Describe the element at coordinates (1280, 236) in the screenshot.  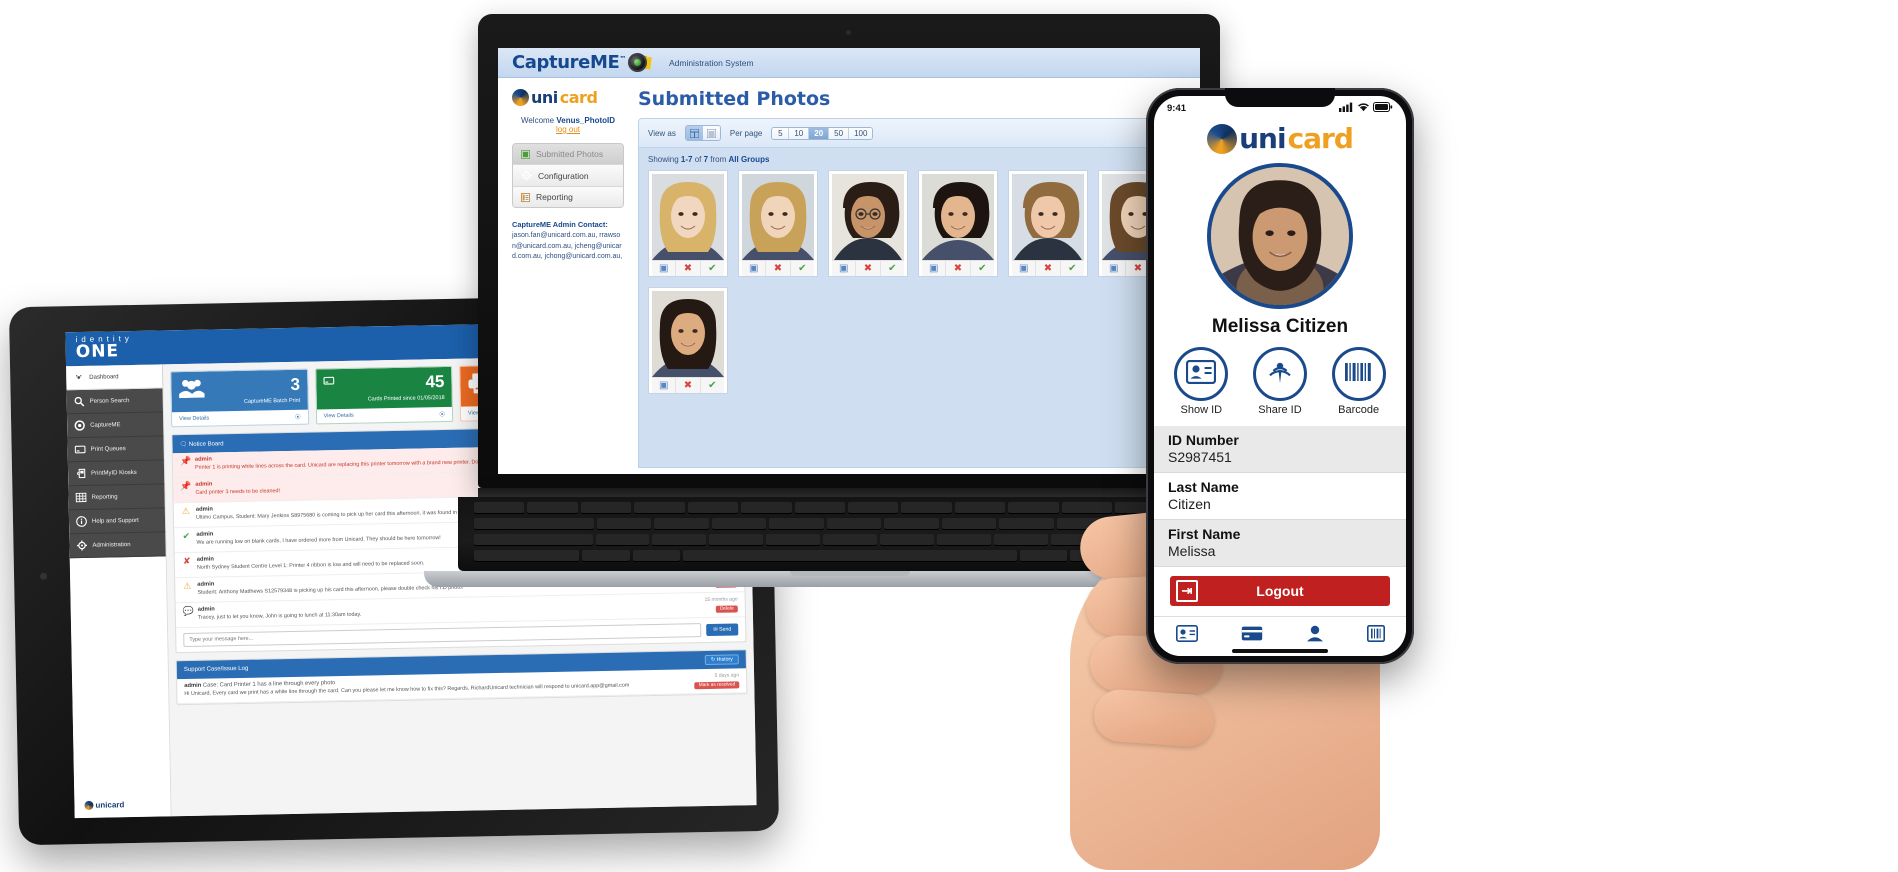
I see `user-photo` at that location.